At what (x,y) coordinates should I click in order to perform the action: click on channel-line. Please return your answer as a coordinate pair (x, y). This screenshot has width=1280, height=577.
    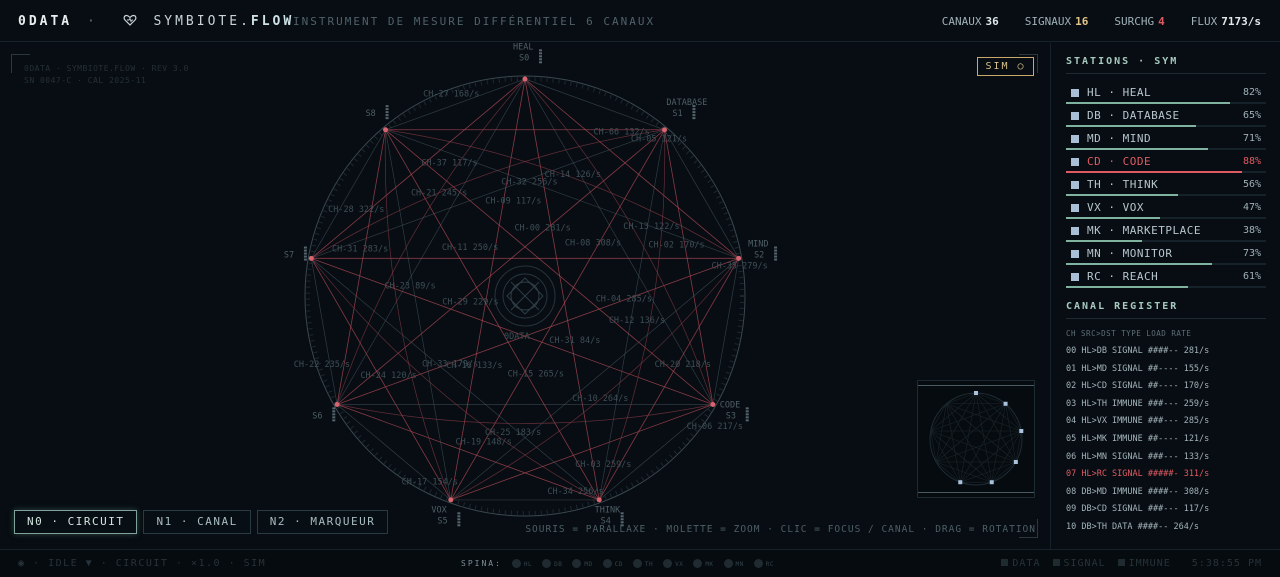
    Looking at the image, I should click on (418, 314).